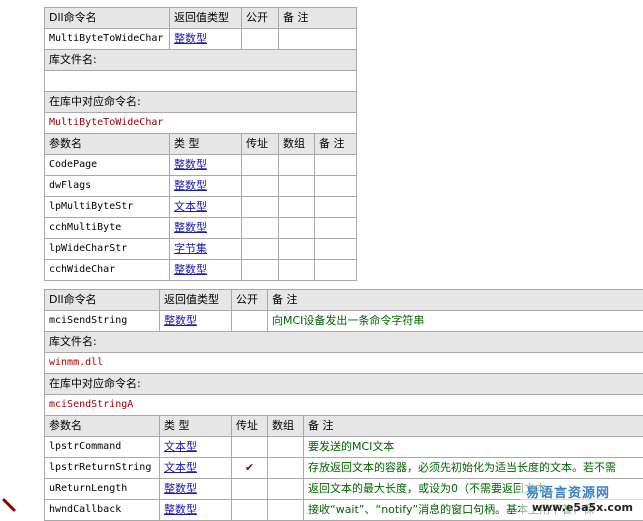 The image size is (643, 521). What do you see at coordinates (107, 165) in the screenshot?
I see `param-name: CodePage` at bounding box center [107, 165].